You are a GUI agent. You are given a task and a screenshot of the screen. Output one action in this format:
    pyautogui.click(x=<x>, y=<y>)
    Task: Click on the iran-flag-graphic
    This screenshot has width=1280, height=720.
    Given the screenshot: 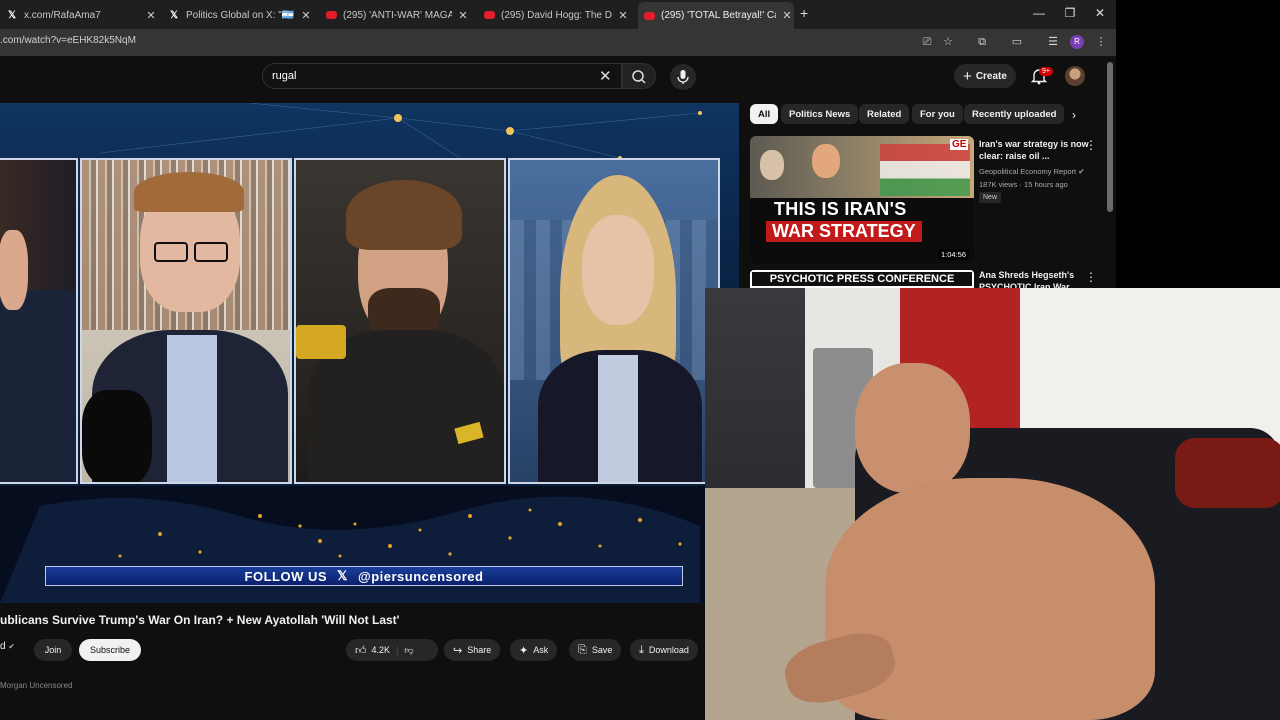 What is the action you would take?
    pyautogui.click(x=925, y=170)
    